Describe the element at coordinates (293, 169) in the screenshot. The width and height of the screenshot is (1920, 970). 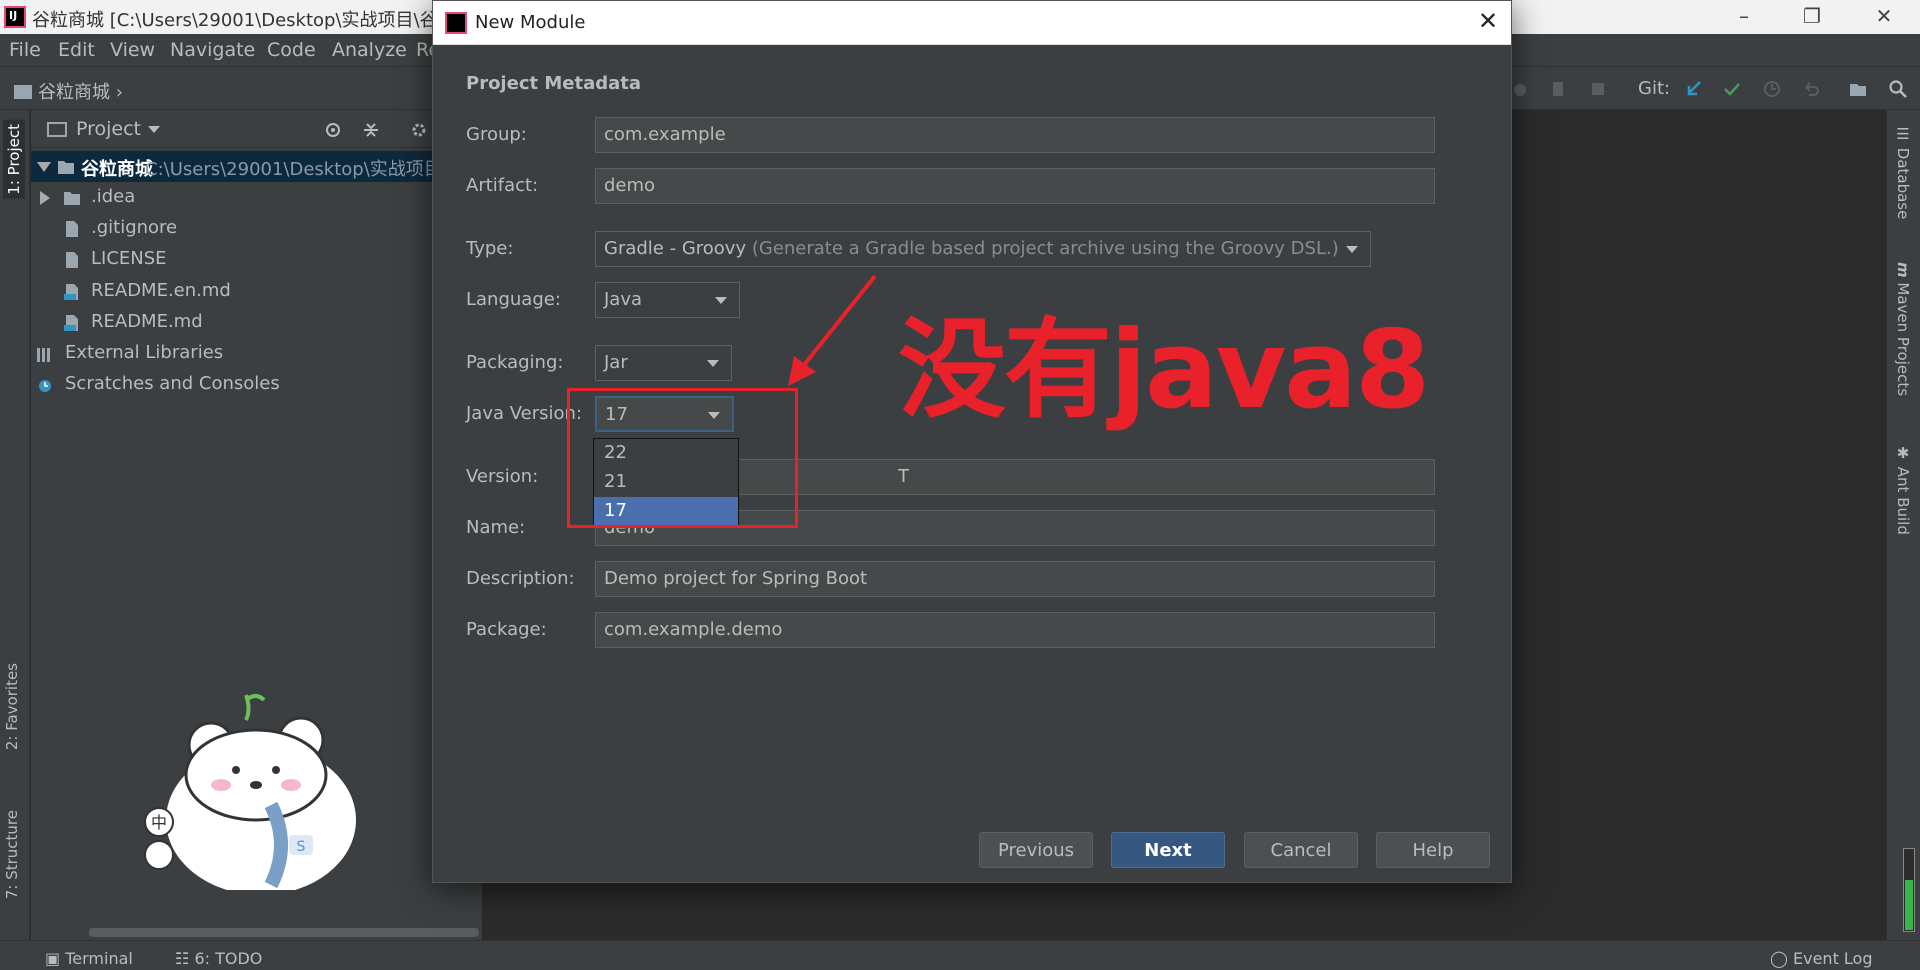
I see `root-path: C:\Users\29001\Desktop\实战项目` at that location.